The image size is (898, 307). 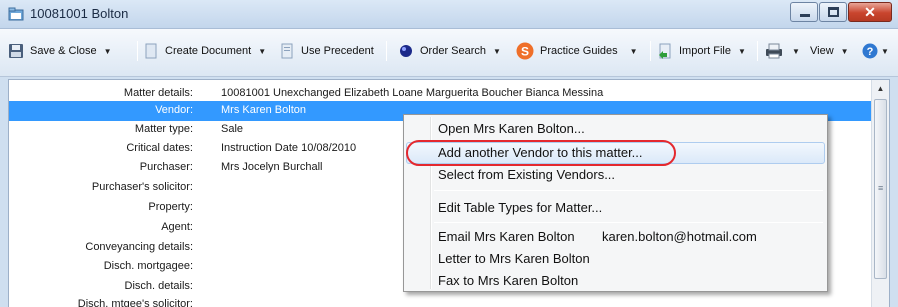 What do you see at coordinates (440, 301) in the screenshot?
I see `detail-row-disch-mtgee-solicitor: Disch. mtgee's solicitor:` at bounding box center [440, 301].